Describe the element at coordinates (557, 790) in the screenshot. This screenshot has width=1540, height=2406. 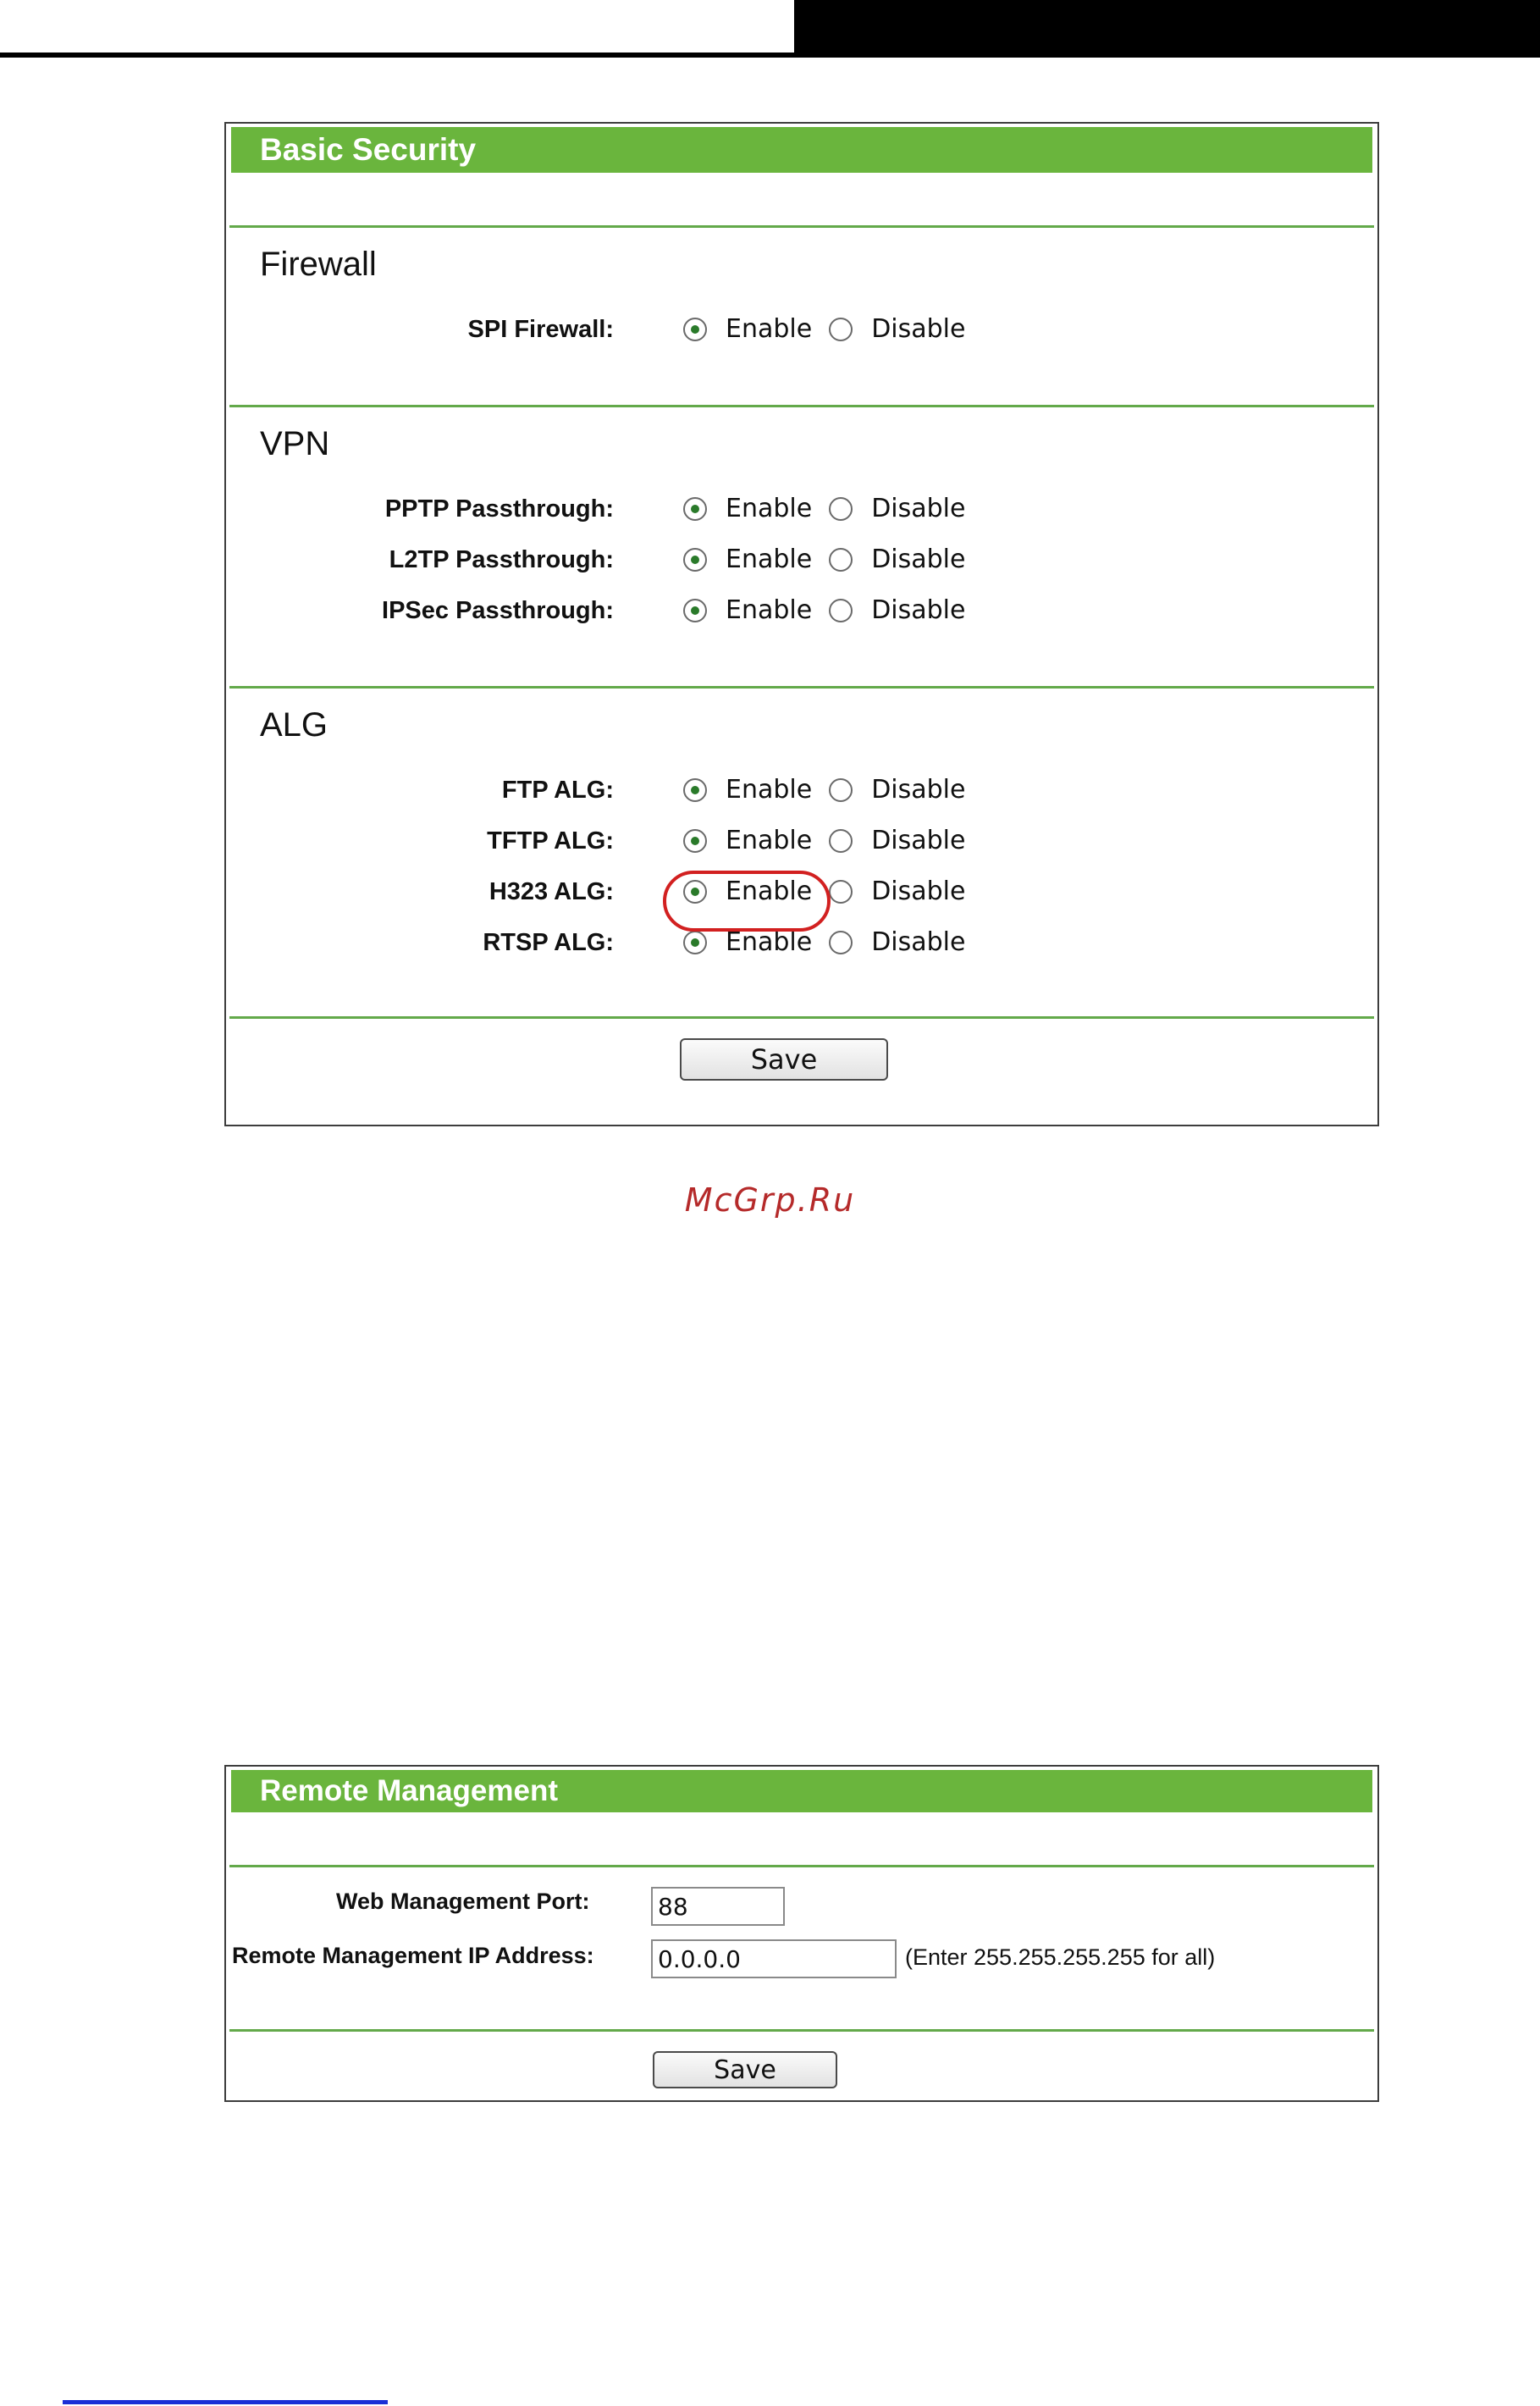
I see `ftp-alg-label: FTP ALG:` at that location.